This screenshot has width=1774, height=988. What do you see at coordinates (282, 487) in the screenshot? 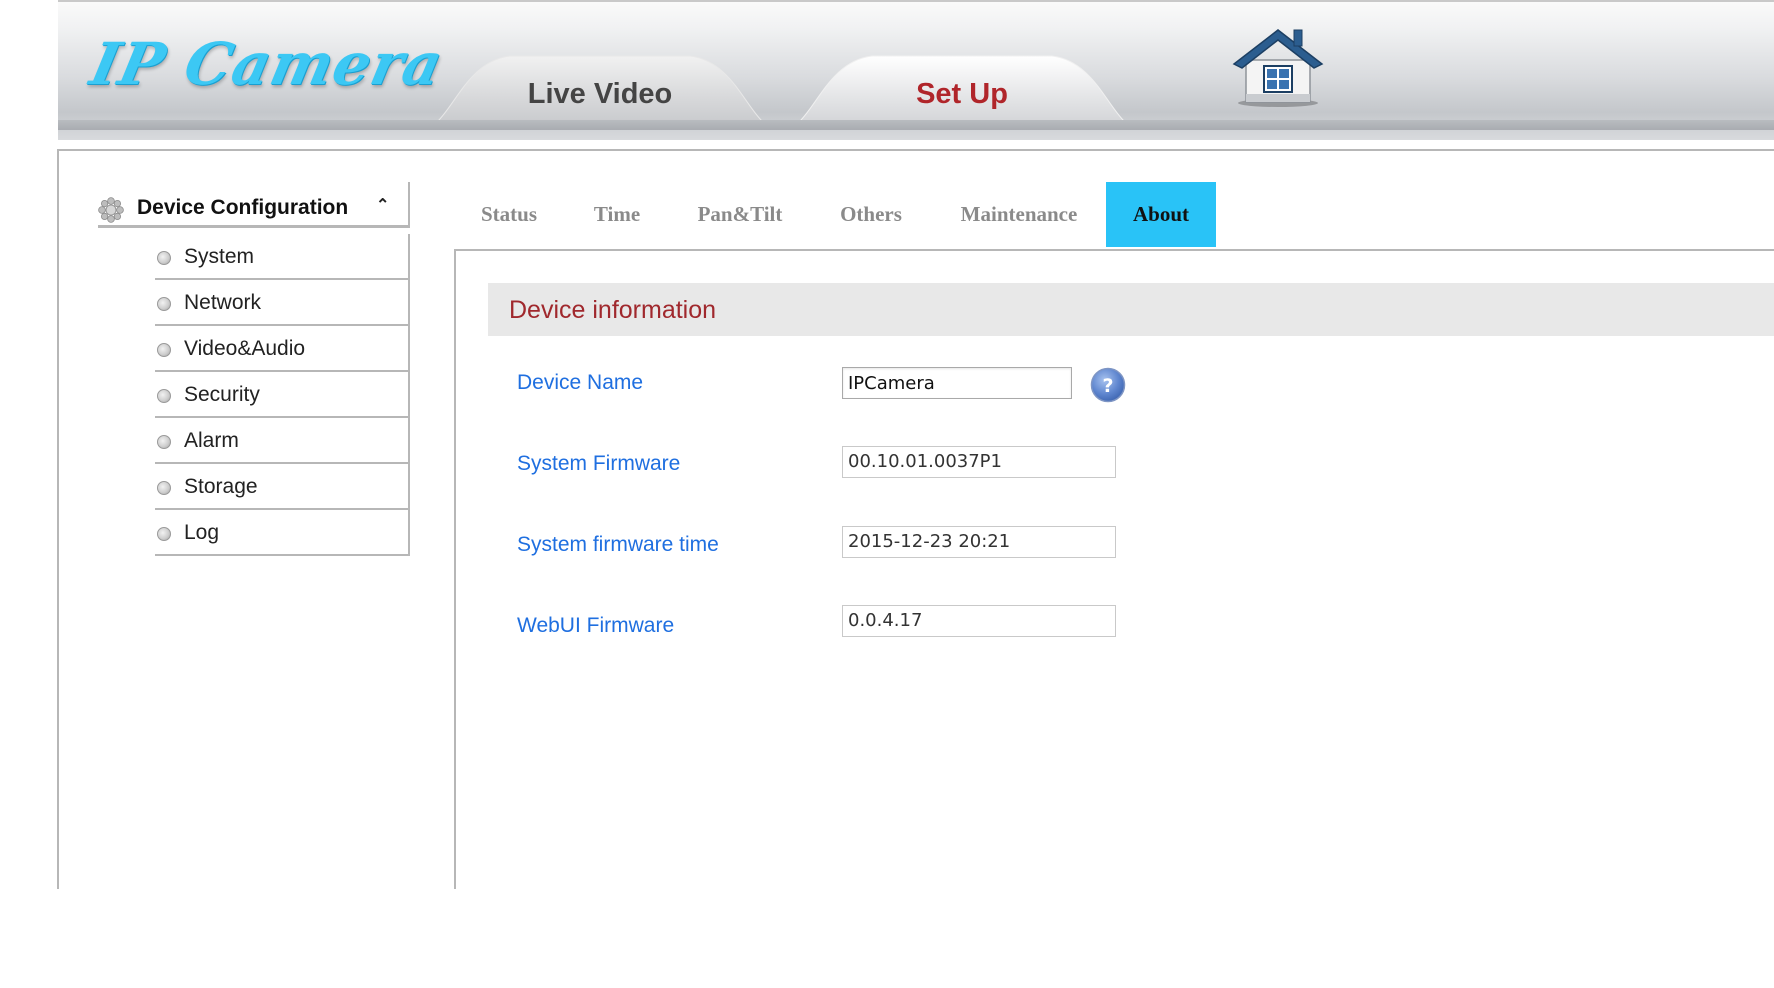
I see `sidebar-item-storage: Storage` at bounding box center [282, 487].